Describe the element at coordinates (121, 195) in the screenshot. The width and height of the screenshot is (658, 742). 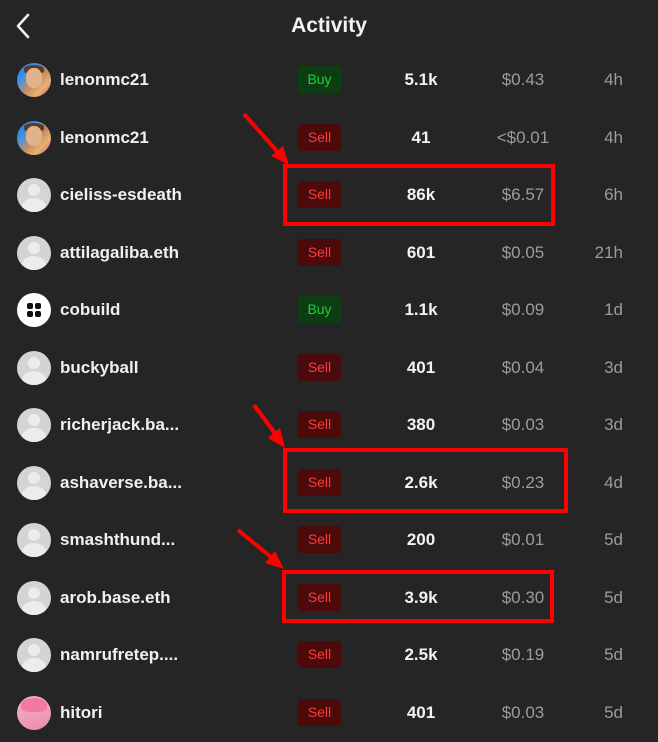
I see `username: cieliss-esdeath` at that location.